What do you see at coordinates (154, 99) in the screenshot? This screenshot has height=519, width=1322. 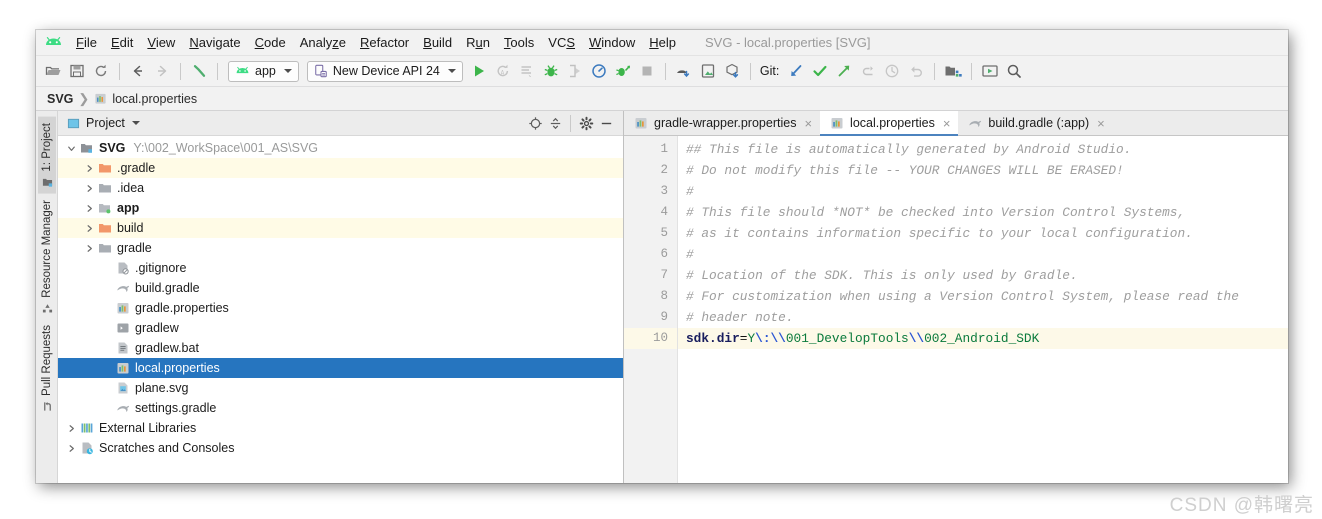 I see `breadcrumb-file: local.properties` at bounding box center [154, 99].